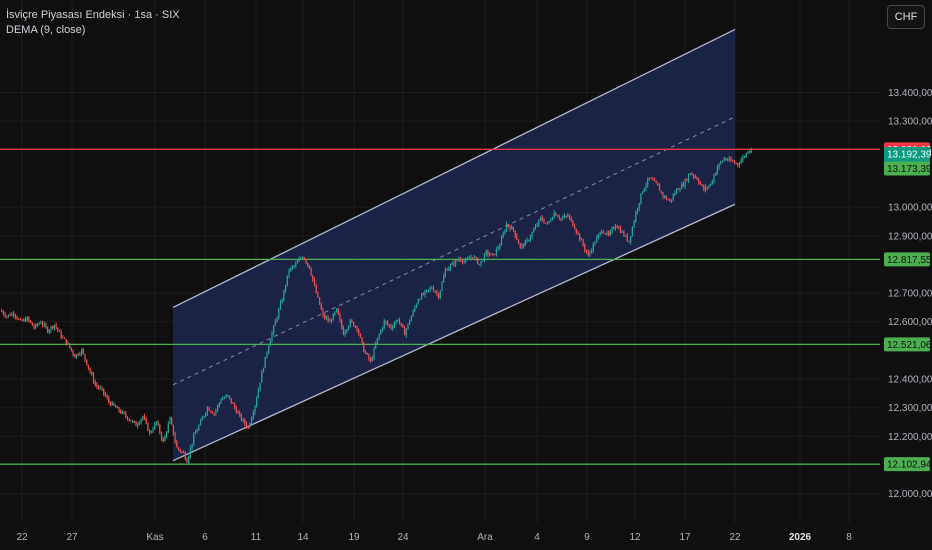 The width and height of the screenshot is (932, 550). Describe the element at coordinates (910, 122) in the screenshot. I see `price-tick-label: 13.300,00` at that location.